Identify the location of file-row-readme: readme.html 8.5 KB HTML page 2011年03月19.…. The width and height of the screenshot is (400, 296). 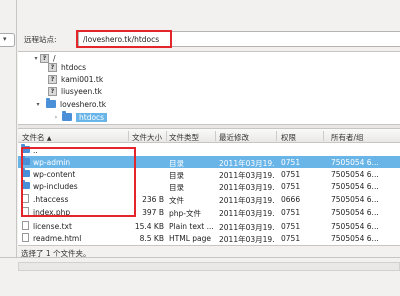
(209, 238).